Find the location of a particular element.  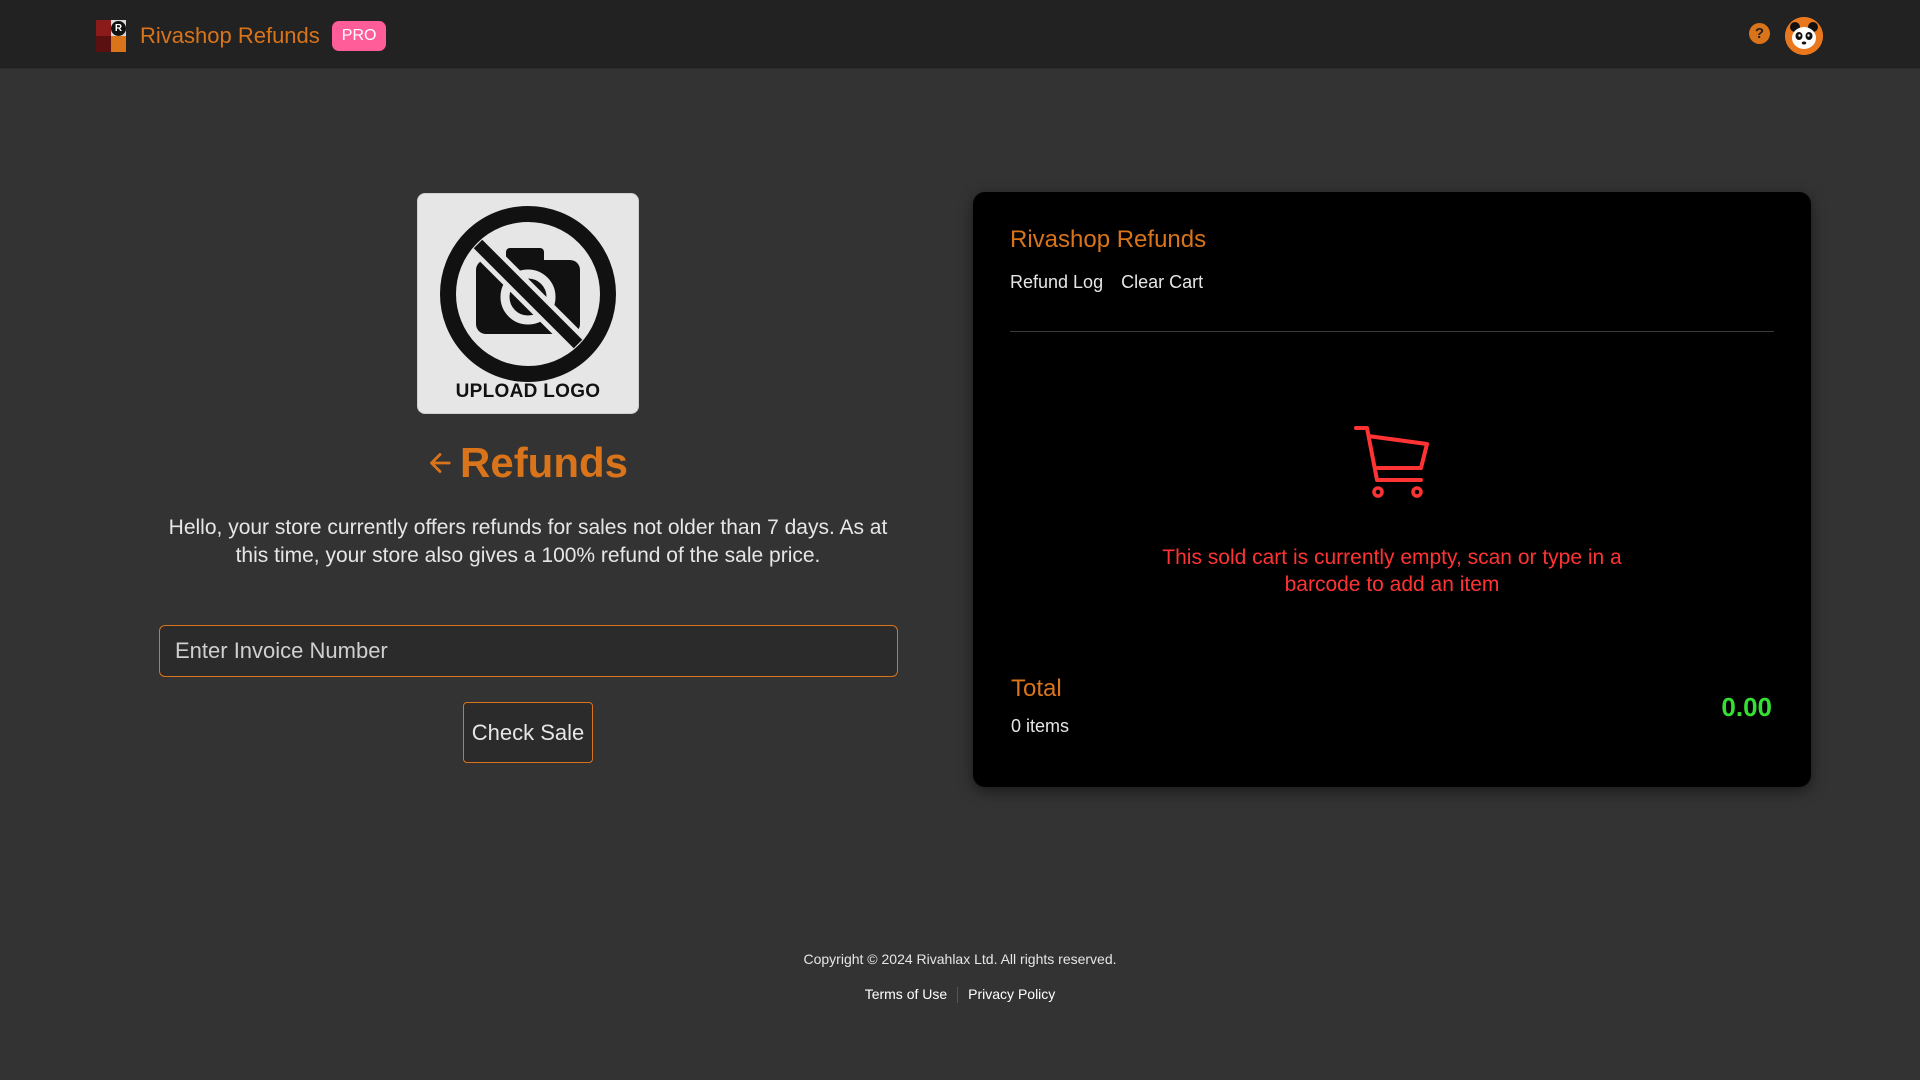

footer-separator is located at coordinates (958, 995).